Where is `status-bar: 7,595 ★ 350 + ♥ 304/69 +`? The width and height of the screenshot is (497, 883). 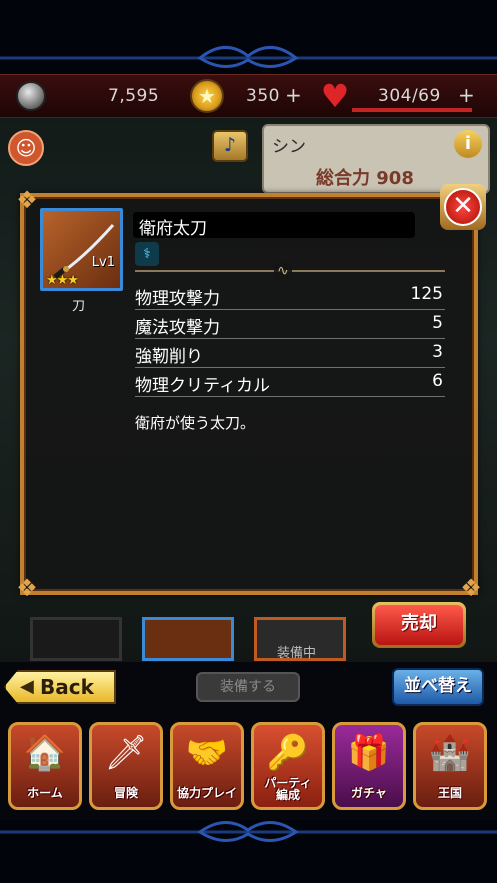 status-bar: 7,595 ★ 350 + ♥ 304/69 + is located at coordinates (248, 96).